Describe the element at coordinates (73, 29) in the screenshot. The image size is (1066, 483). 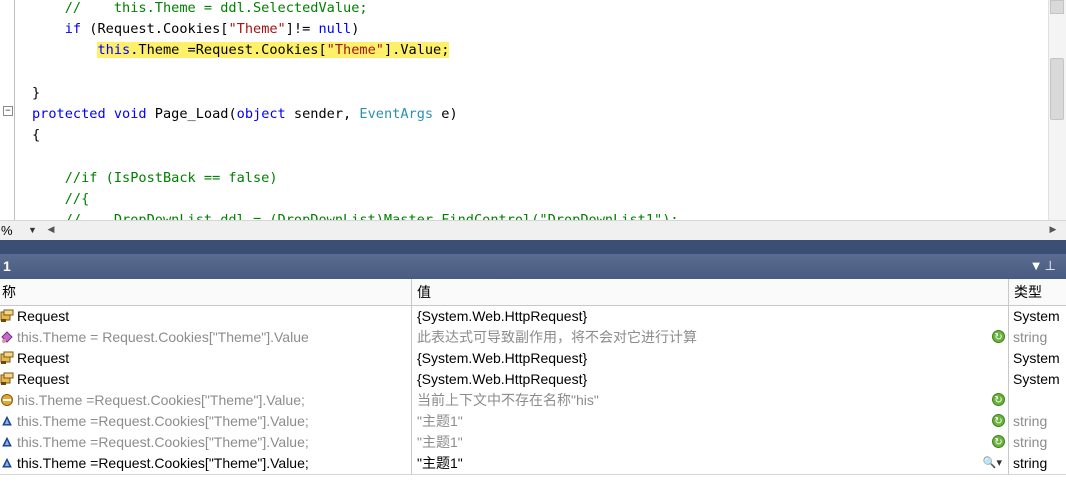
I see `code-keyword: if` at that location.